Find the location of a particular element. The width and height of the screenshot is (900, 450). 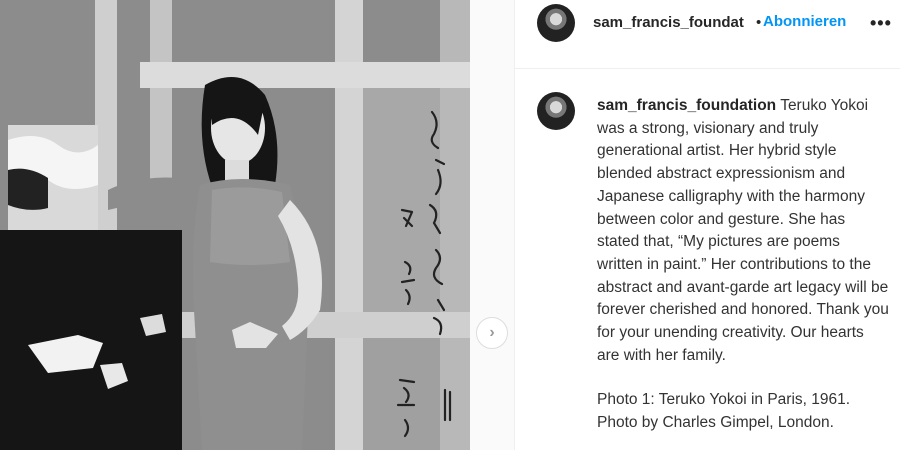

header-username-link: sam_francis_foundat is located at coordinates (668, 22).